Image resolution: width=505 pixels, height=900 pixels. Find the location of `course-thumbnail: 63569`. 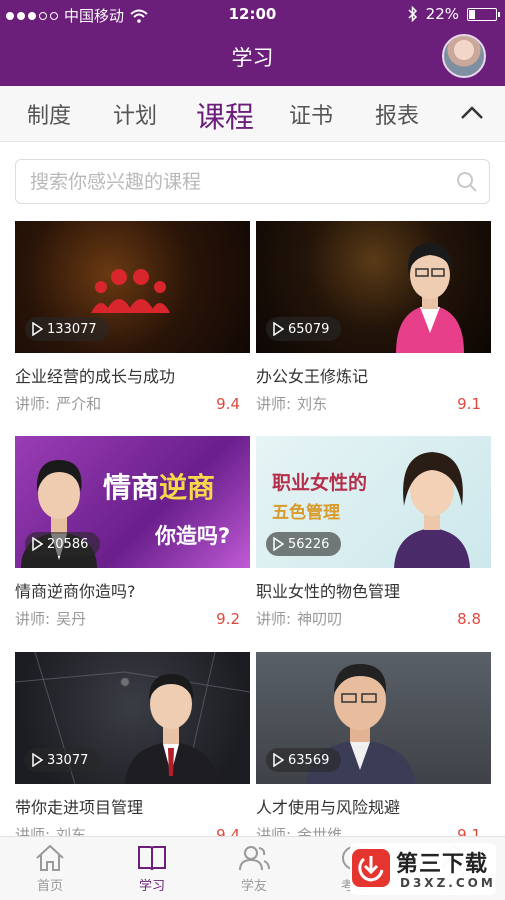

course-thumbnail: 63569 is located at coordinates (373, 718).